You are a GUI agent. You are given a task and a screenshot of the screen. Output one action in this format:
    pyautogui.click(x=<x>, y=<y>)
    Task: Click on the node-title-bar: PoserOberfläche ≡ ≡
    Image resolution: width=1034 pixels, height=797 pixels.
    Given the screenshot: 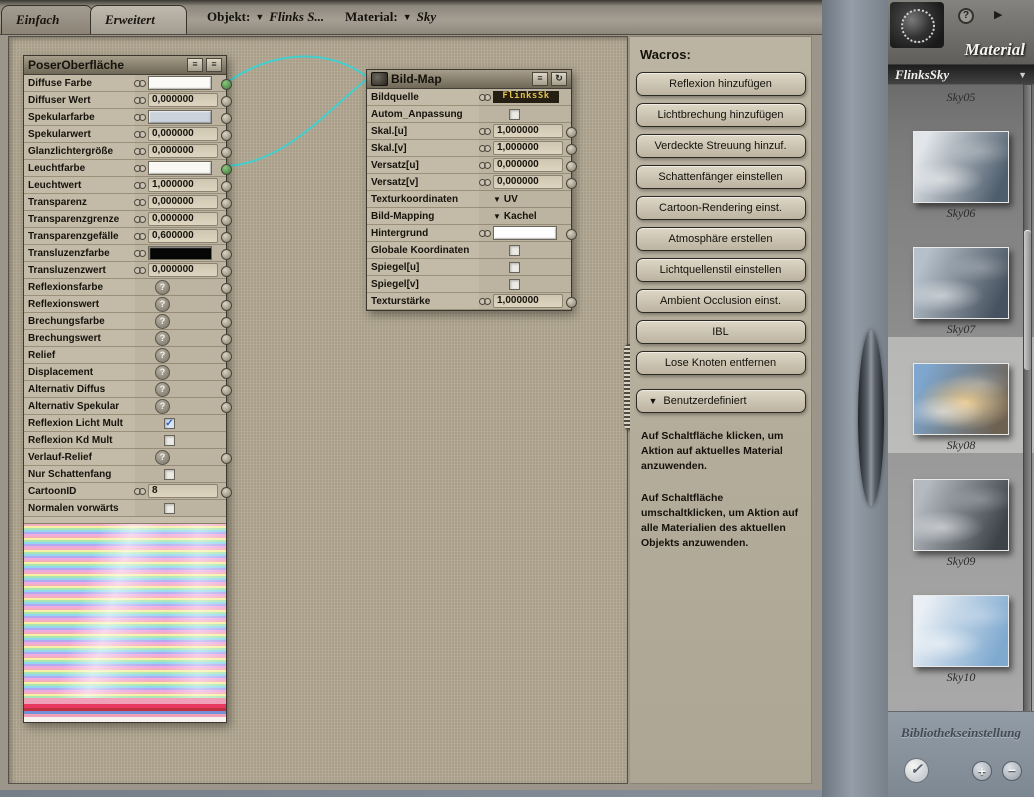 What is the action you would take?
    pyautogui.click(x=125, y=65)
    